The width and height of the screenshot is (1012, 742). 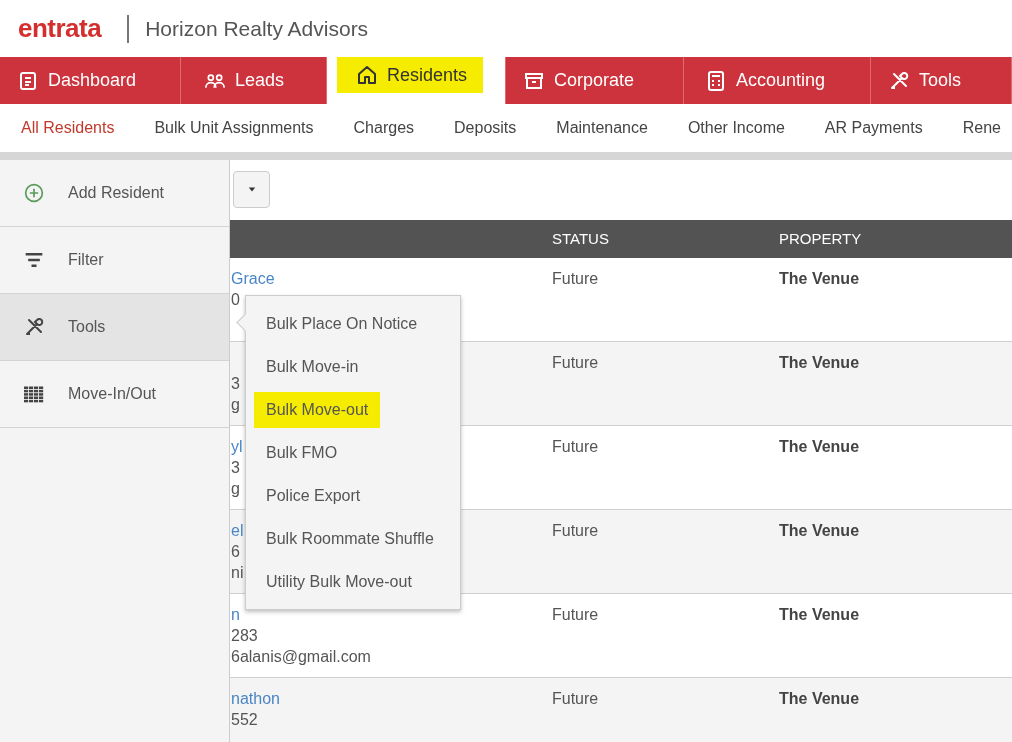 I want to click on company-name: Horizon Realty Advisors, so click(x=257, y=28).